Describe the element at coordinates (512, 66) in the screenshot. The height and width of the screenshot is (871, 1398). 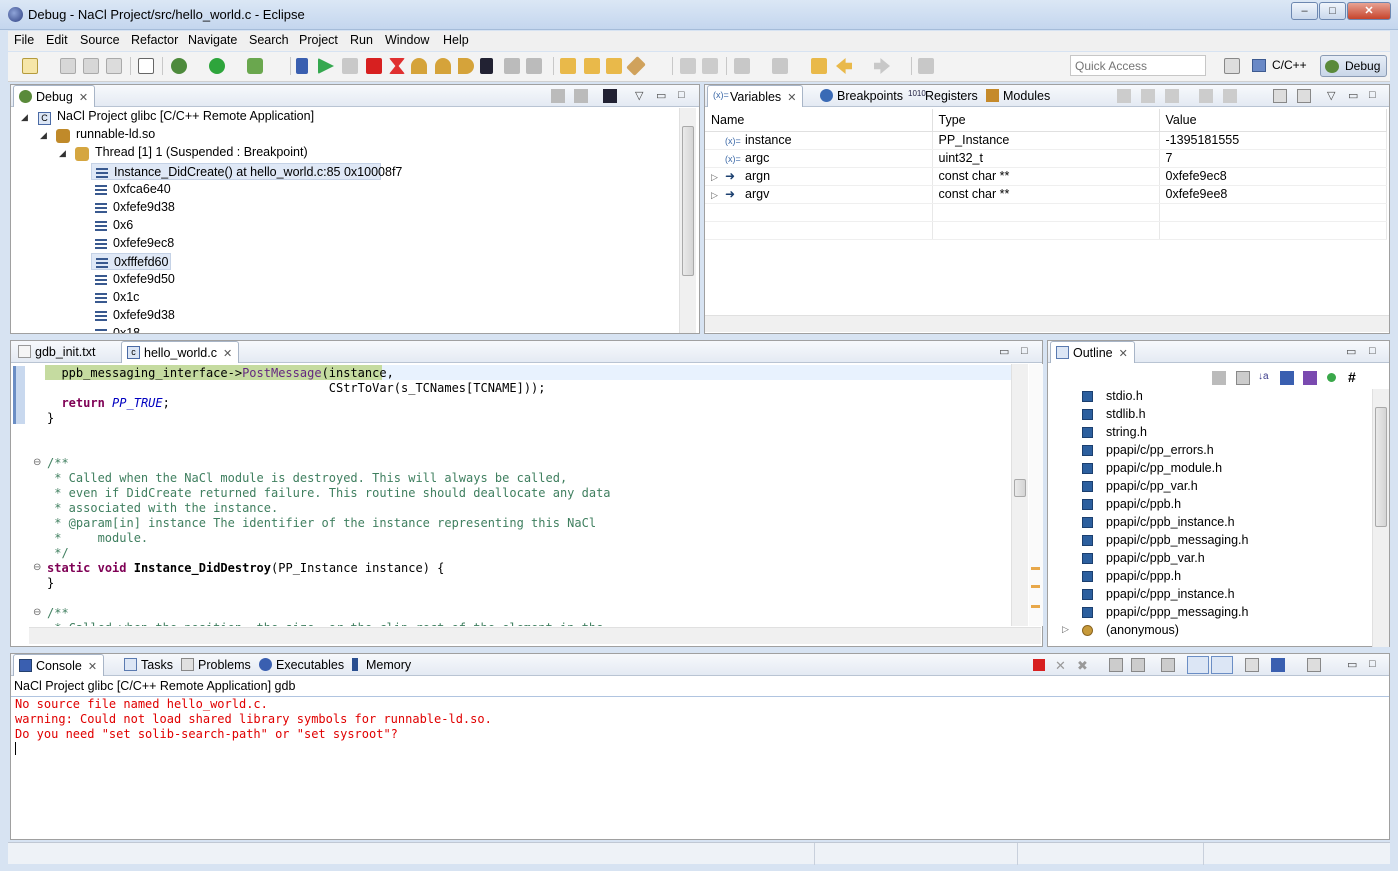
I see `drop-to-frame-icon` at that location.